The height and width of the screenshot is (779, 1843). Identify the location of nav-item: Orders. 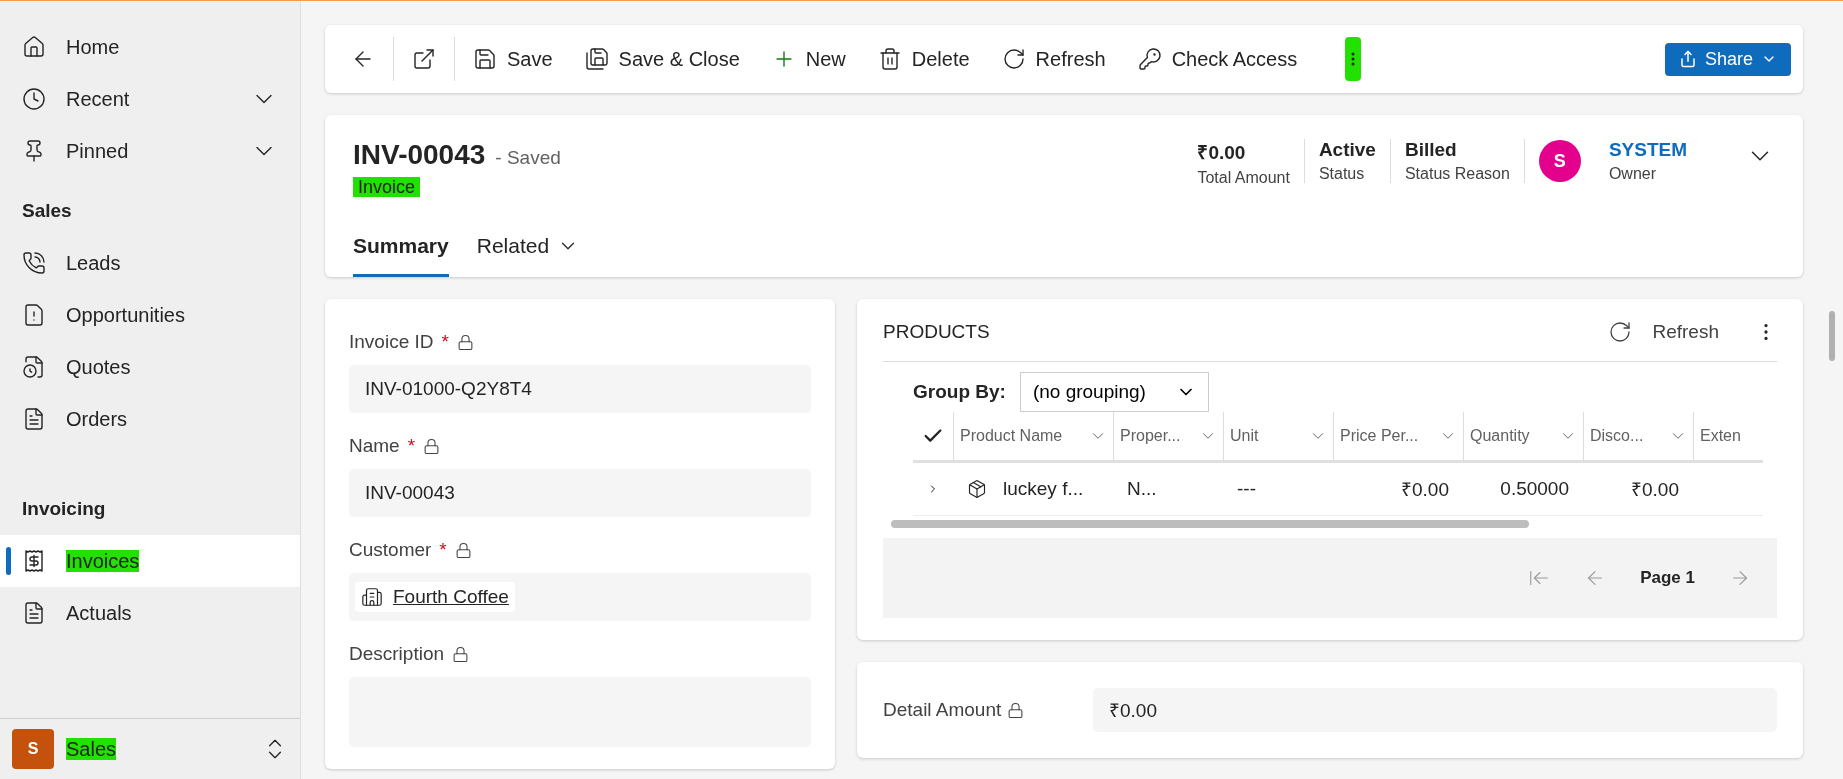
(150, 419).